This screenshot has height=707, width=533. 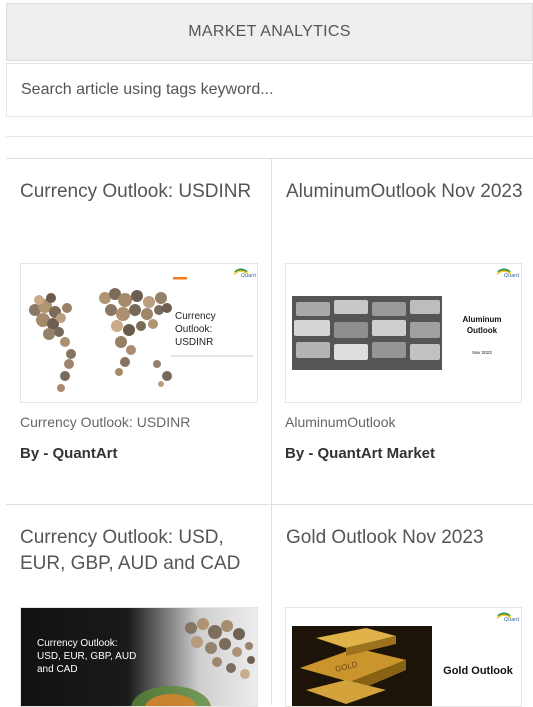 What do you see at coordinates (360, 453) in the screenshot?
I see `article-author: By - QuantArt Market` at bounding box center [360, 453].